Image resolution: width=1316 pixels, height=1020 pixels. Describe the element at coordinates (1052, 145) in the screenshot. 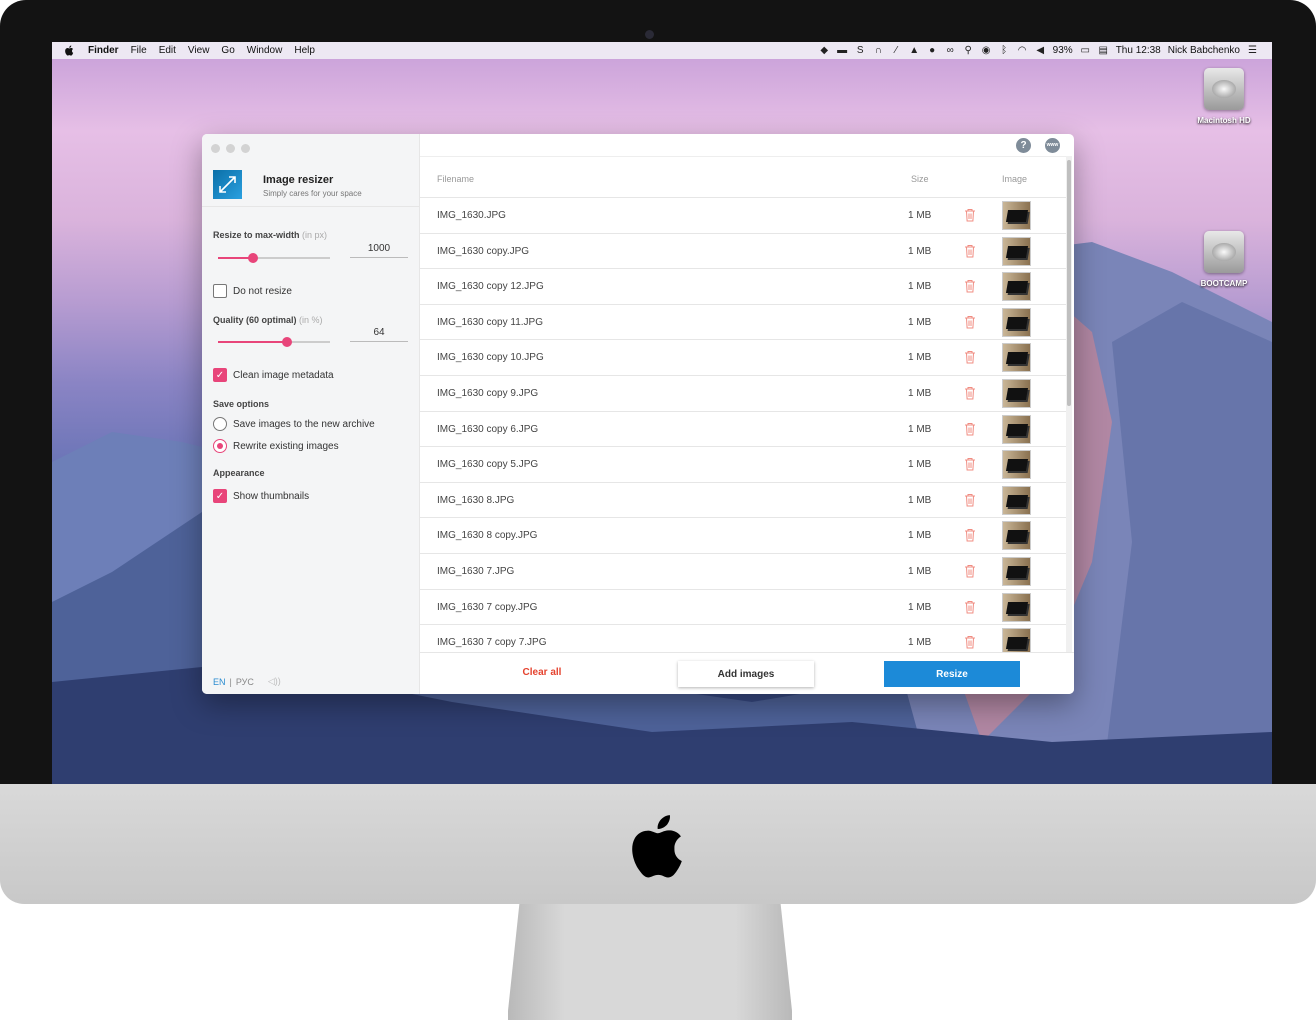

I see `www-icon: www` at that location.